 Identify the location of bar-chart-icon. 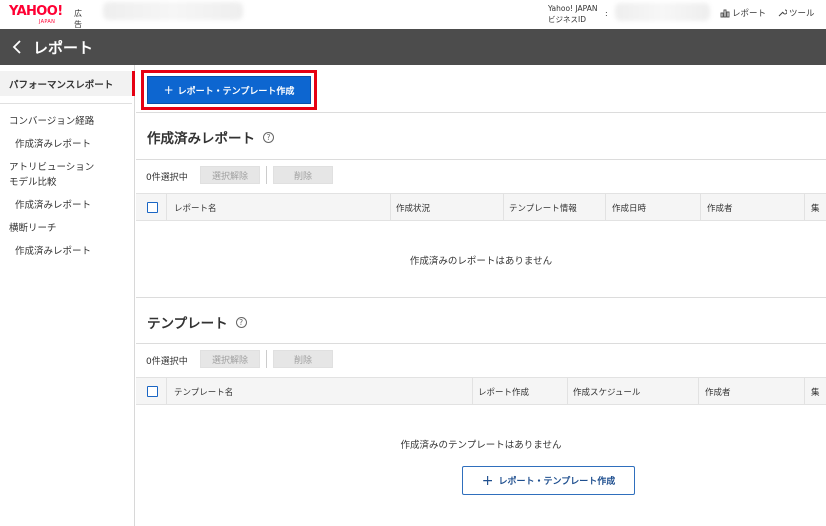
(725, 13).